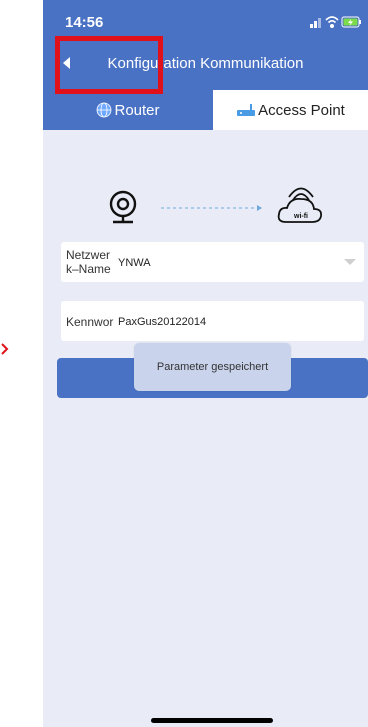  I want to click on status-icons, so click(335, 22).